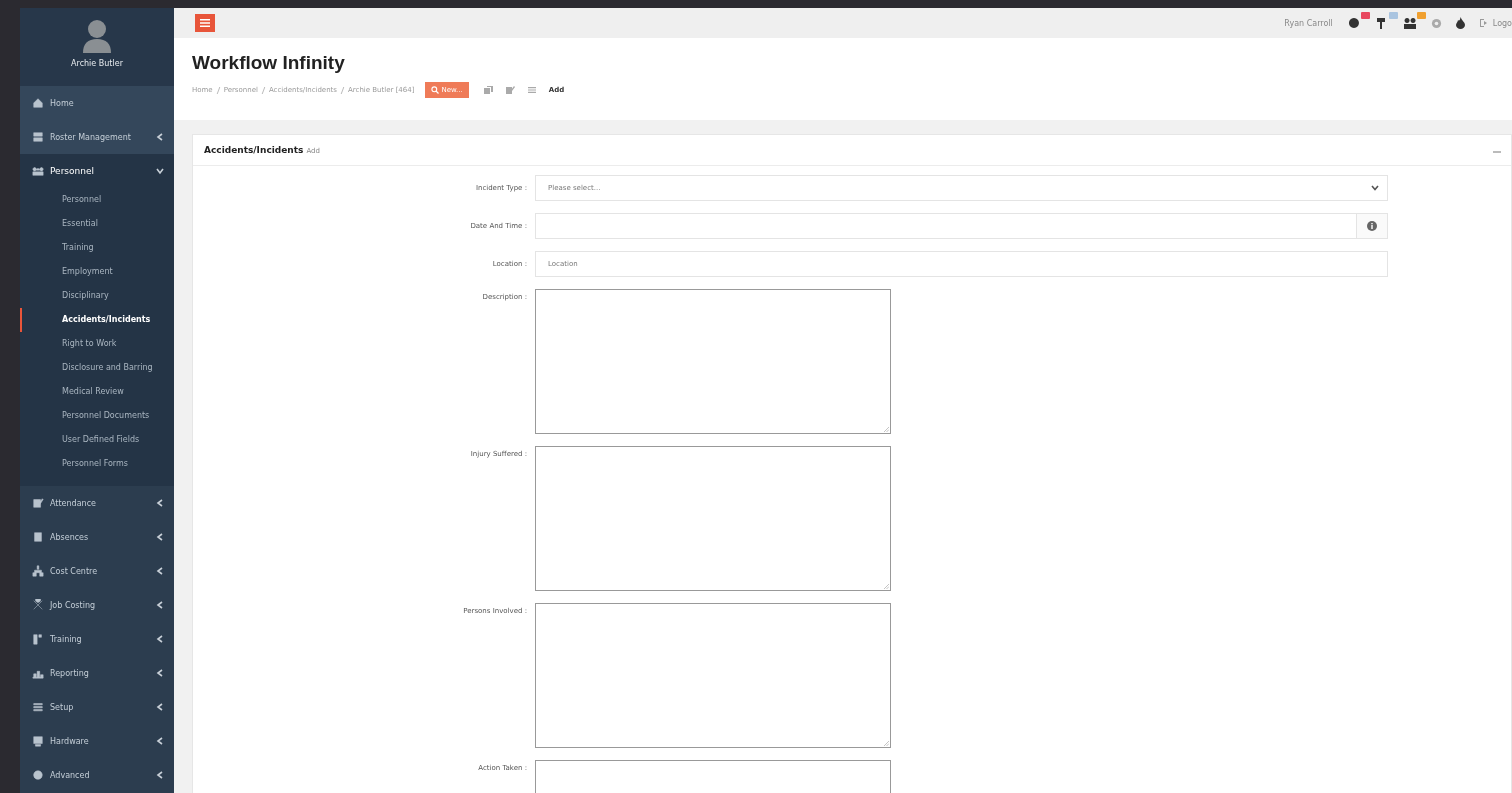  Describe the element at coordinates (97, 344) in the screenshot. I see `submenu-item: Right to Work` at that location.